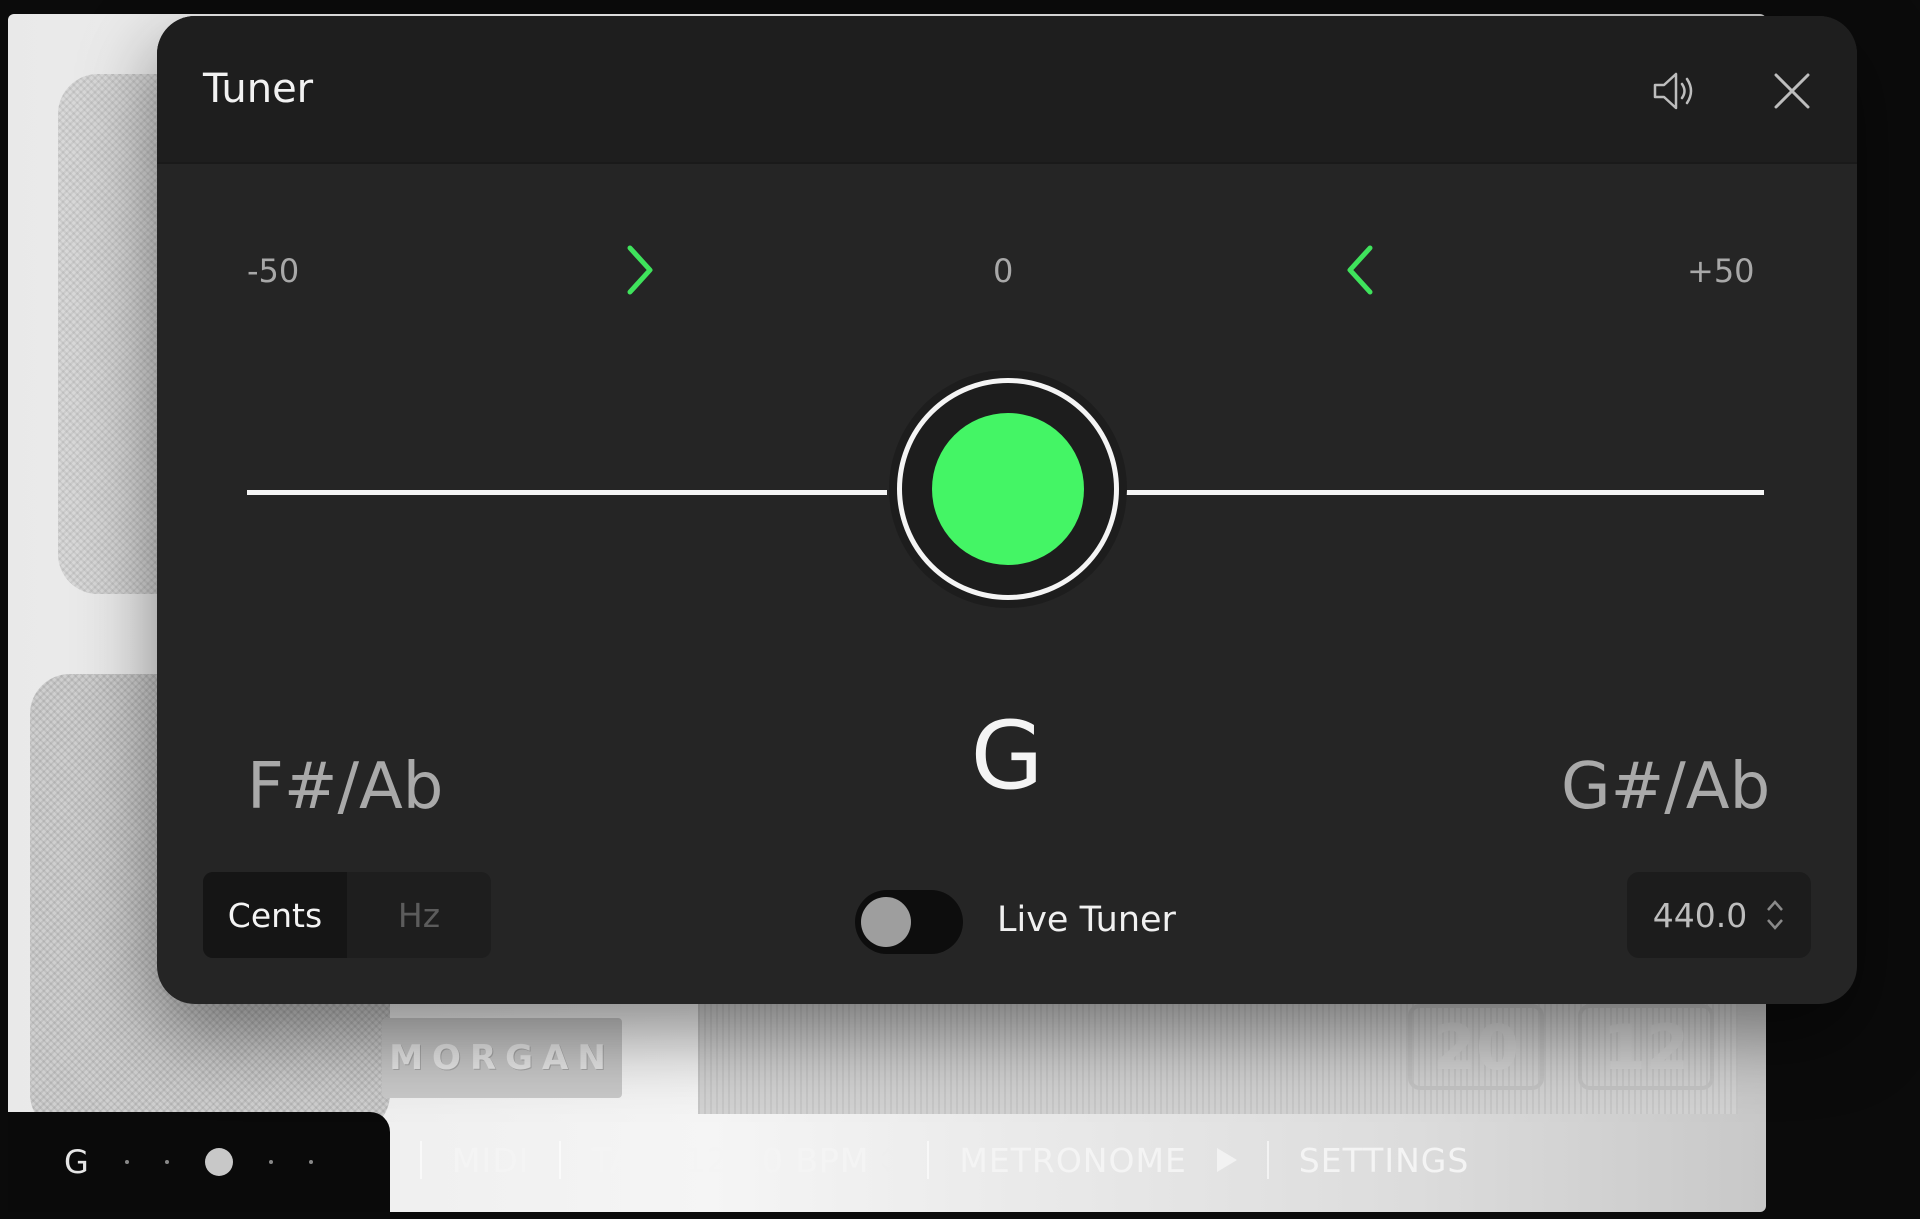 The width and height of the screenshot is (1920, 1219). What do you see at coordinates (622, 1160) in the screenshot?
I see `tap-button: TAP` at bounding box center [622, 1160].